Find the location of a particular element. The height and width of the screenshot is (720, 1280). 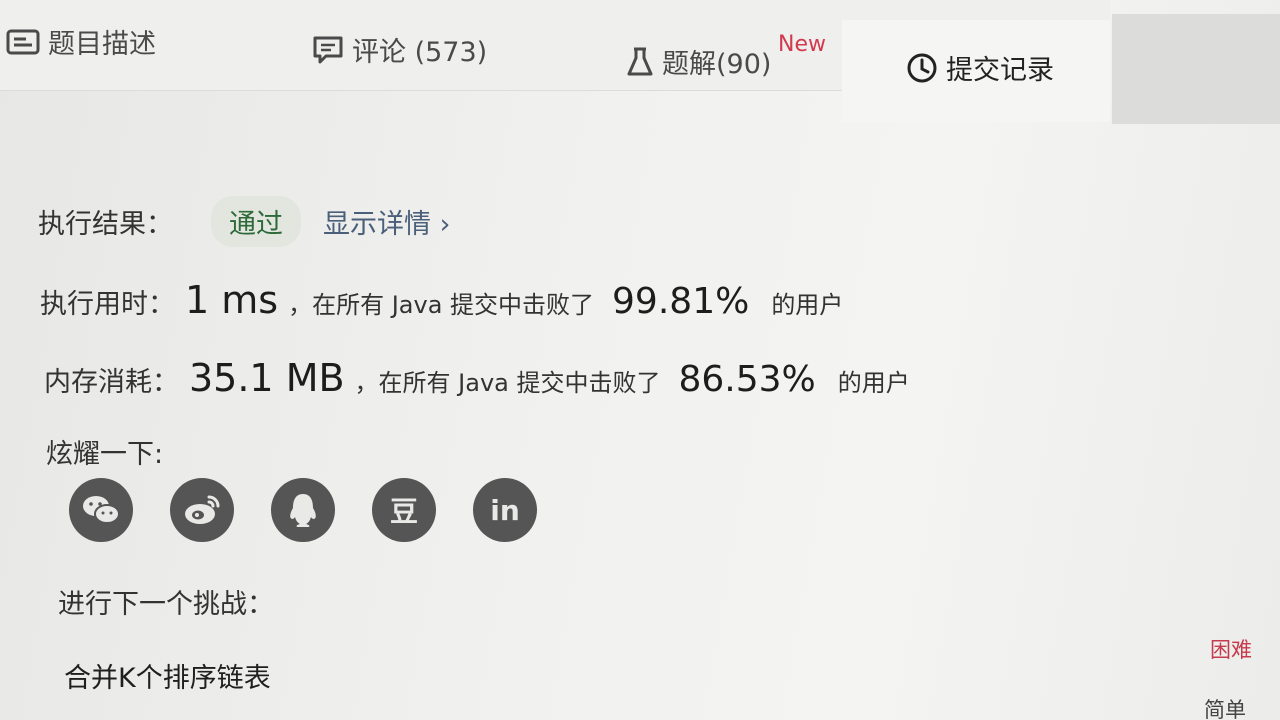

comment-icon is located at coordinates (328, 49).